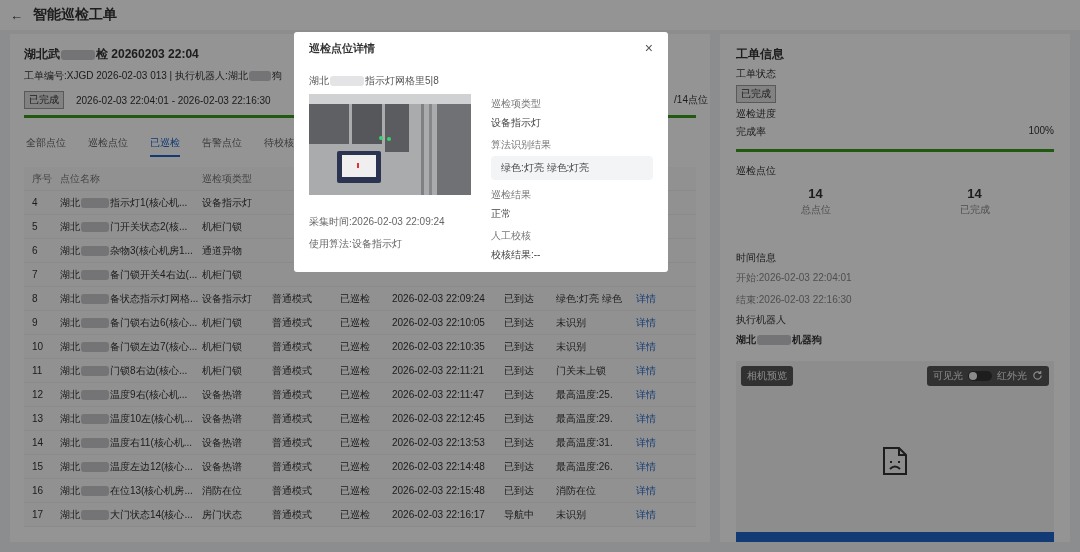 The image size is (1080, 552). What do you see at coordinates (439, 394) in the screenshot?
I see `table-cell-text: 2026-02-03 22:11:47` at bounding box center [439, 394].